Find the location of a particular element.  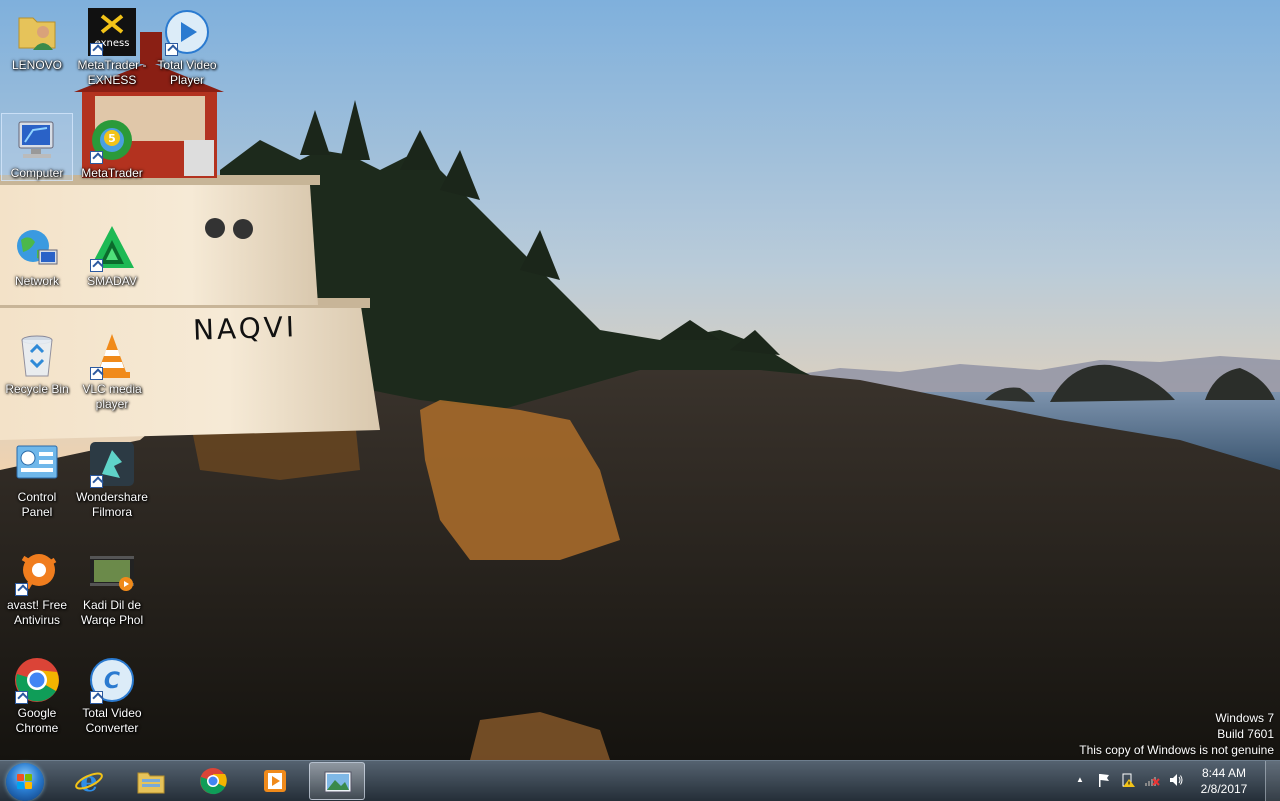

taskbar-google-chrome is located at coordinates (213, 781).